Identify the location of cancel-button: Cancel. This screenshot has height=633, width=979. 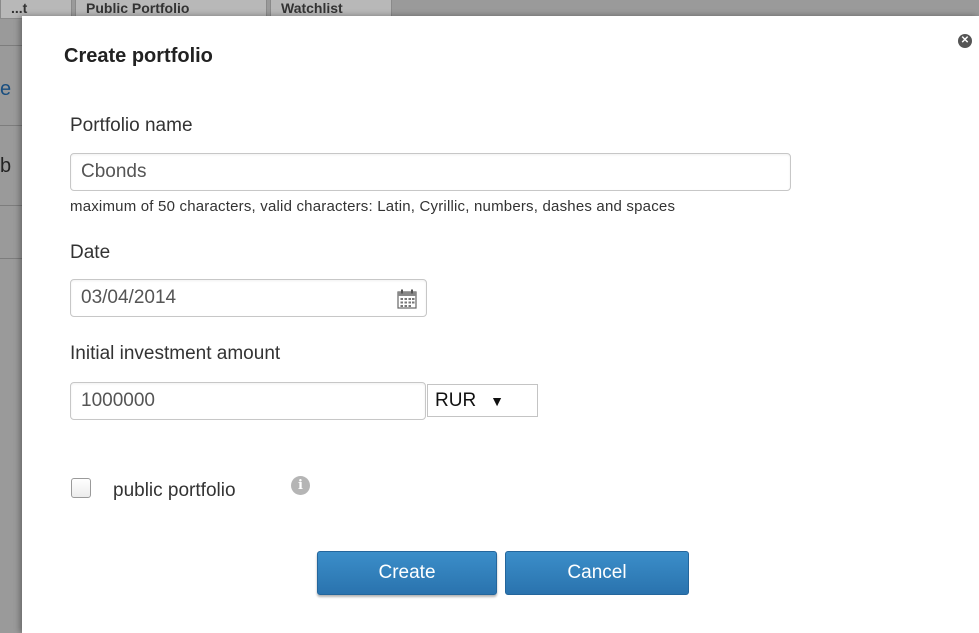
(597, 573).